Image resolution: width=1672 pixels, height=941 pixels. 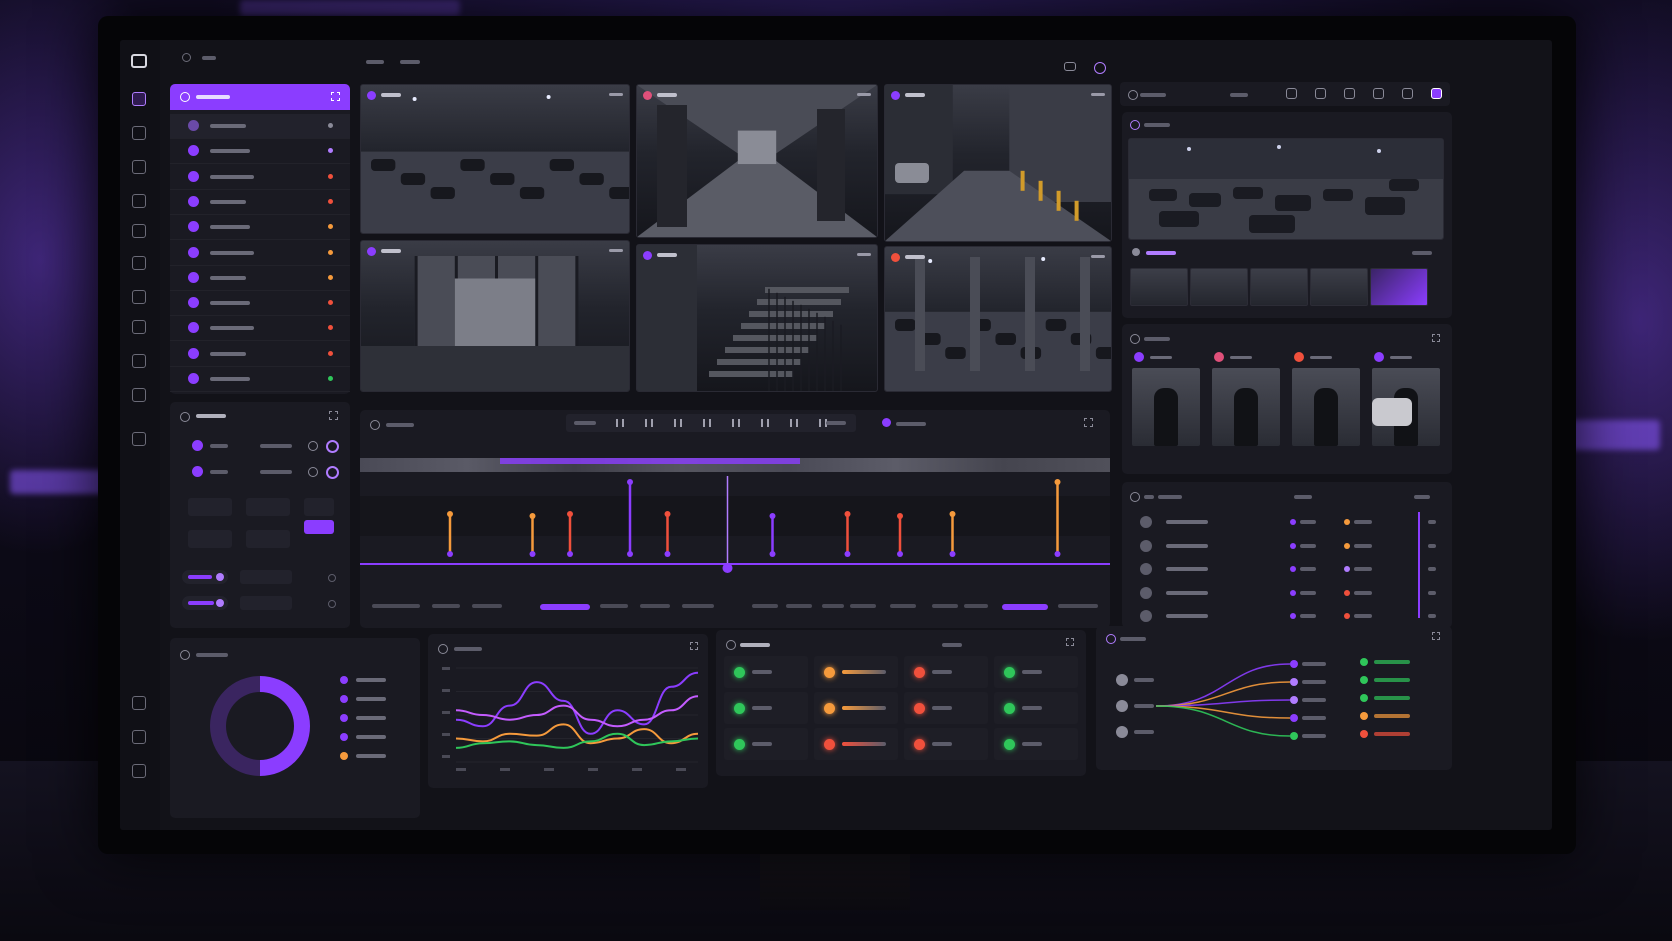 I want to click on camera-feed-alley, so click(x=998, y=163).